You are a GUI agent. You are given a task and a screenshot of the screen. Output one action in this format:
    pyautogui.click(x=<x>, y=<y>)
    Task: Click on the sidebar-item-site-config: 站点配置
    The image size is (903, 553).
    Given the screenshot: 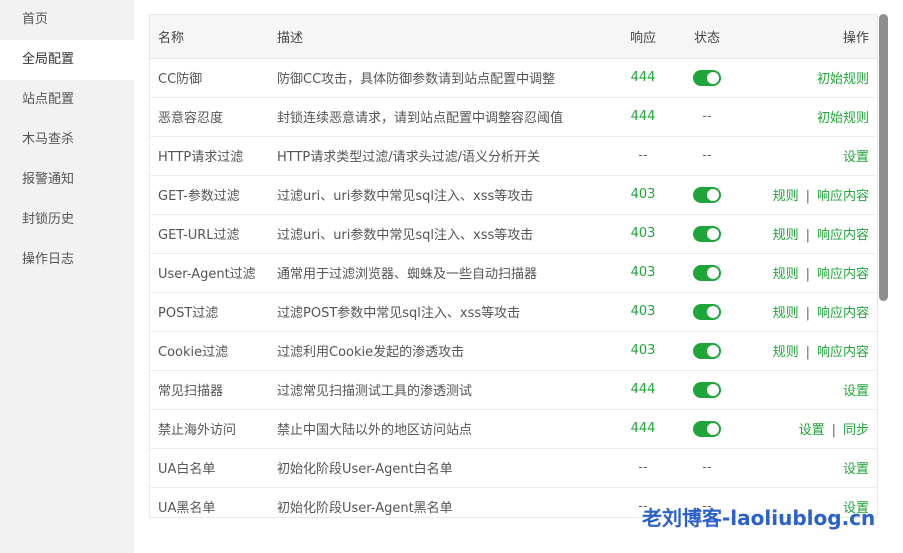 What is the action you would take?
    pyautogui.click(x=67, y=100)
    